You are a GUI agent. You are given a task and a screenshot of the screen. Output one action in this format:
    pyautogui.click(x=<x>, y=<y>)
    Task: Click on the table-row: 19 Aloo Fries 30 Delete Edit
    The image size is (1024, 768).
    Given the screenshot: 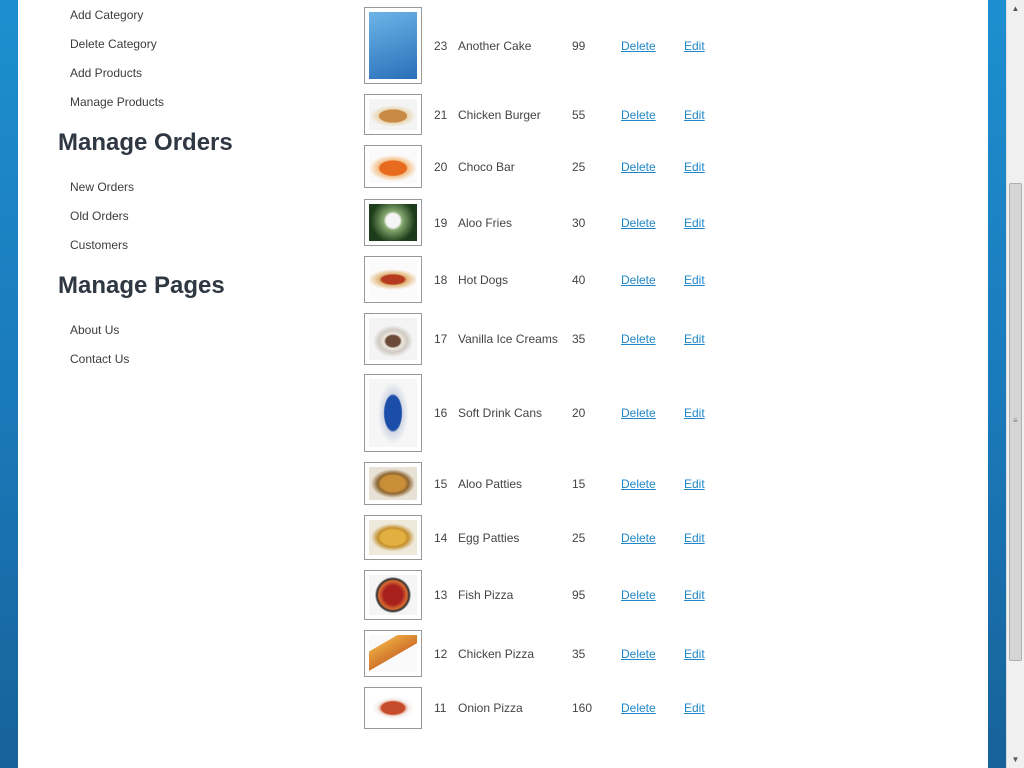 What is the action you would take?
    pyautogui.click(x=503, y=222)
    